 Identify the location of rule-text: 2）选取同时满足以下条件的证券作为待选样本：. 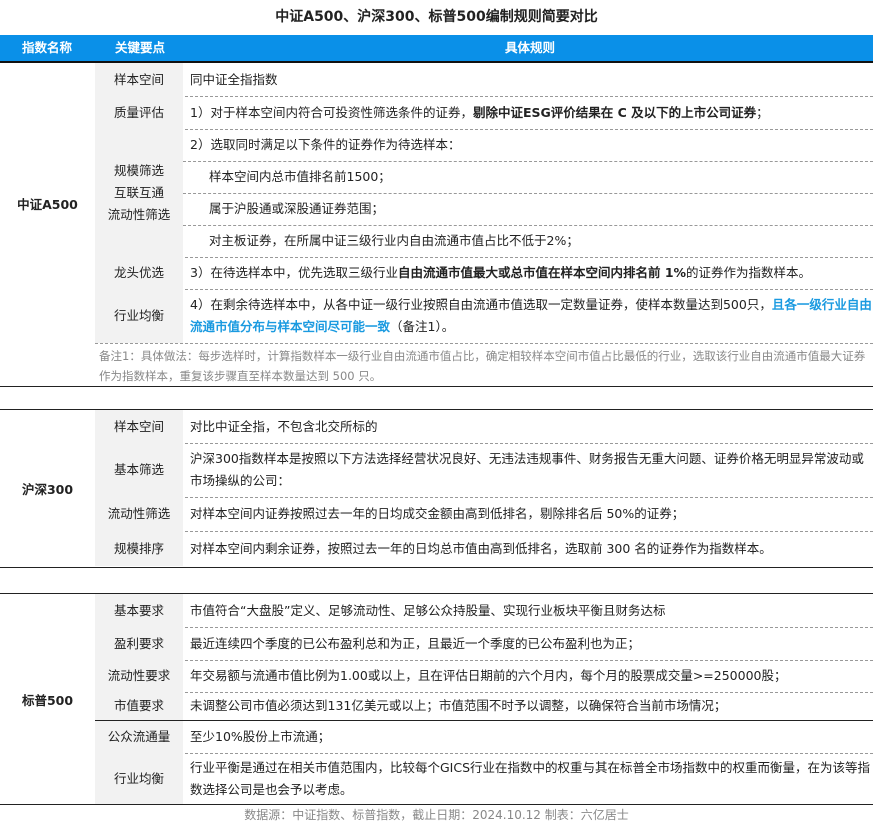
(325, 144).